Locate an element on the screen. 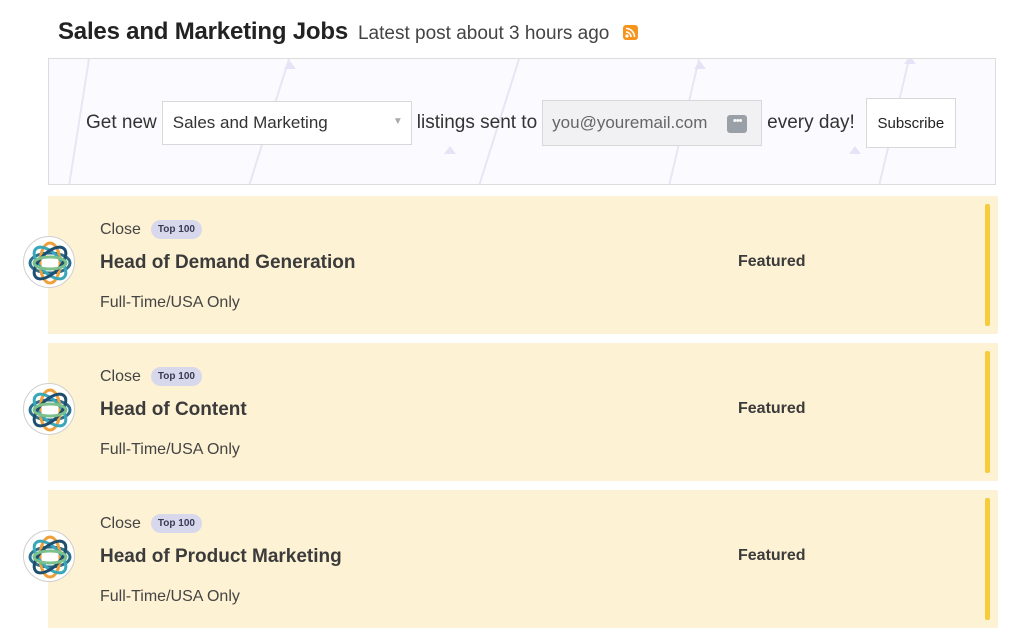  subscribe-suffix: every day! is located at coordinates (811, 122).